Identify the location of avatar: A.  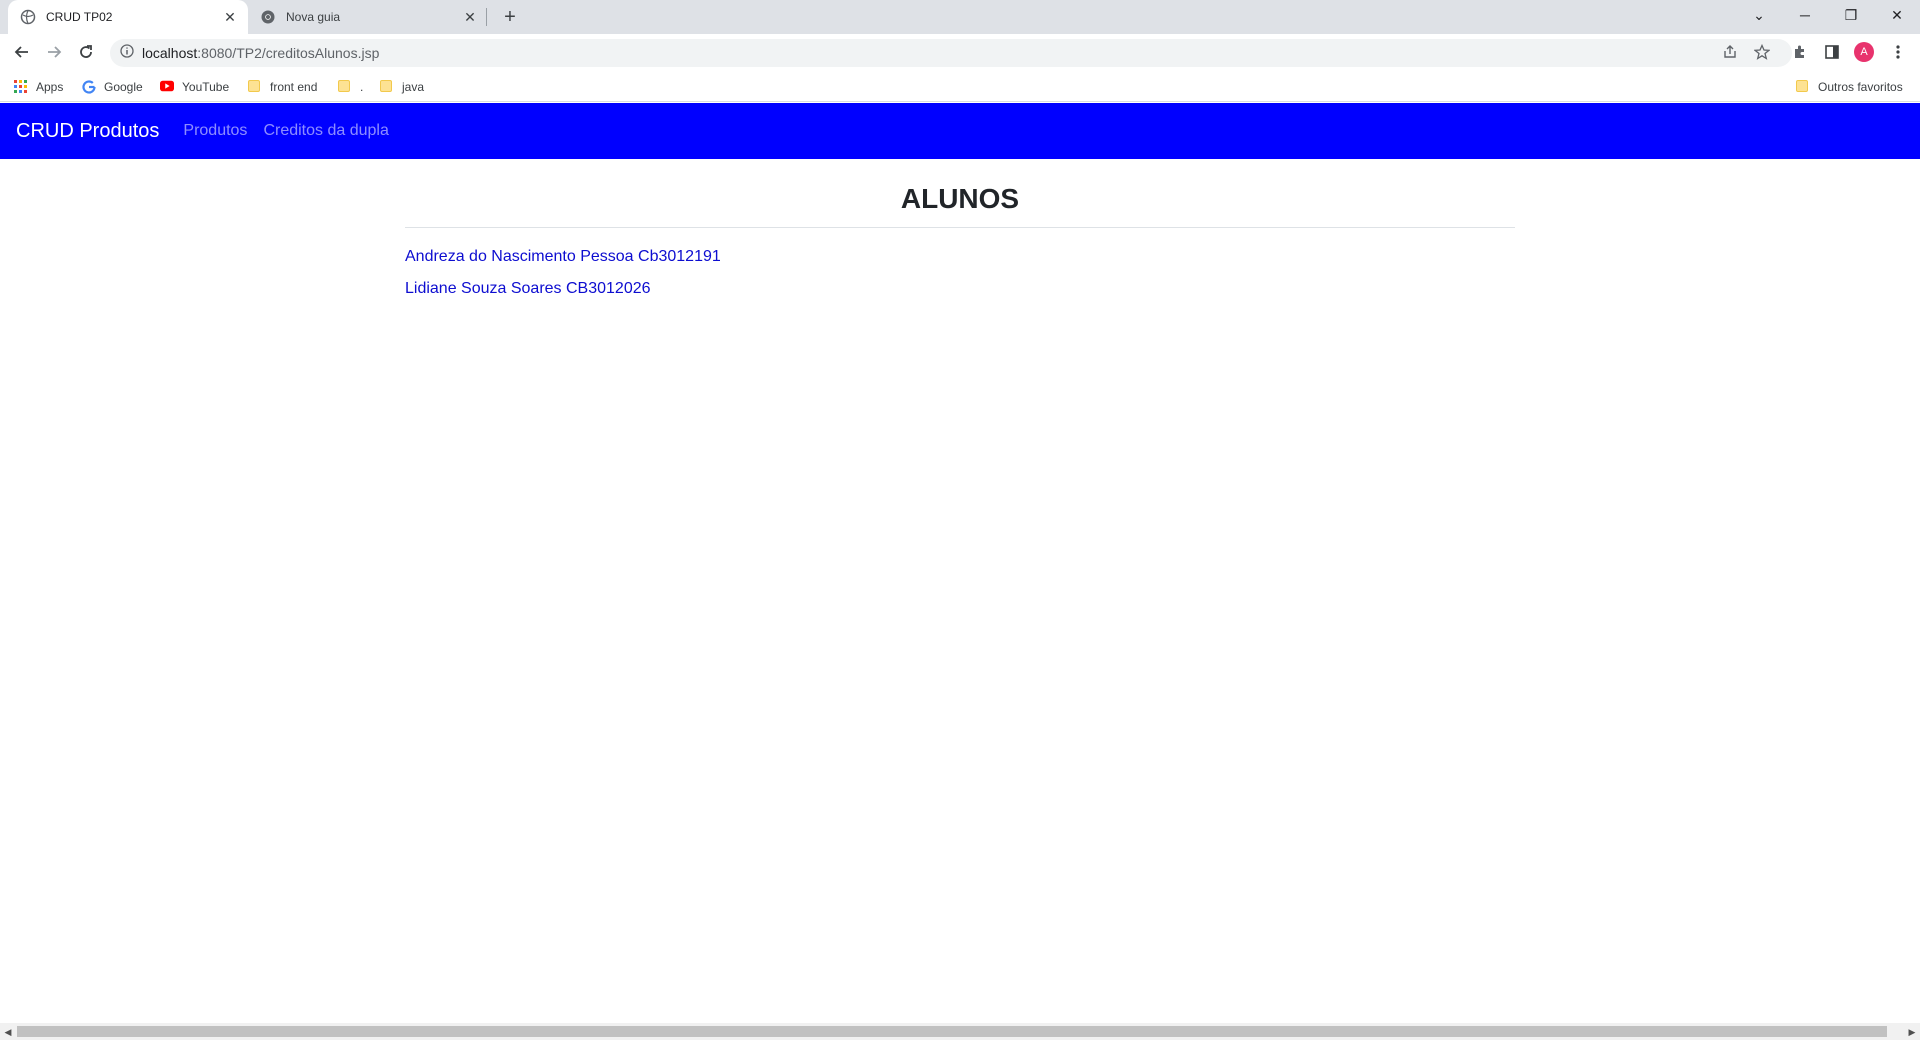
(1864, 52).